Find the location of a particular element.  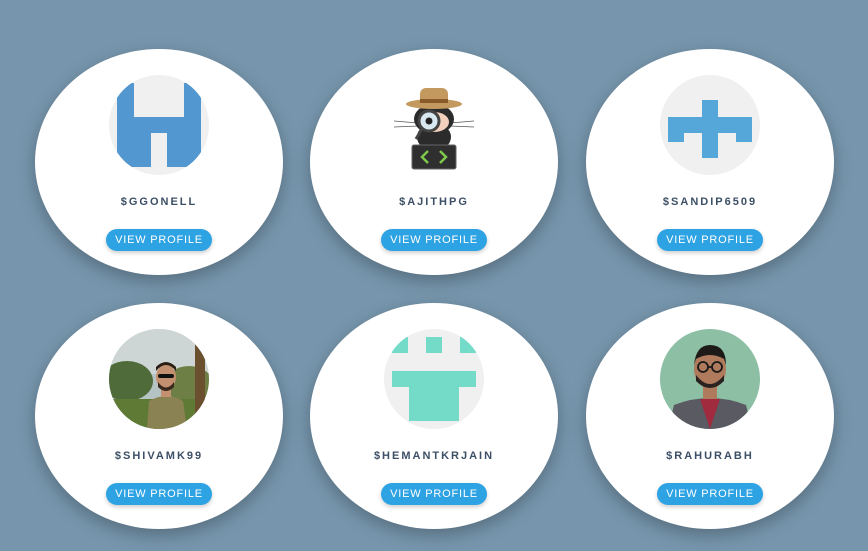

identicon-mint-icon is located at coordinates (434, 379).